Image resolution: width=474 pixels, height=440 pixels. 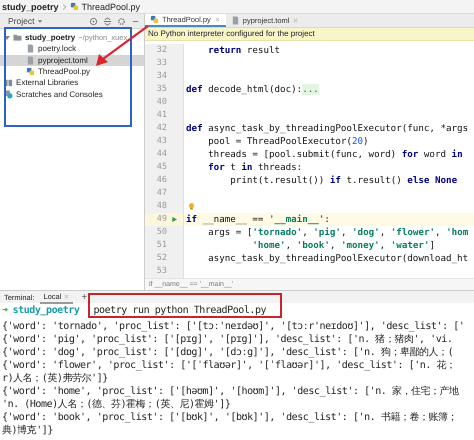 What do you see at coordinates (161, 193) in the screenshot?
I see `line-number: 47` at bounding box center [161, 193].